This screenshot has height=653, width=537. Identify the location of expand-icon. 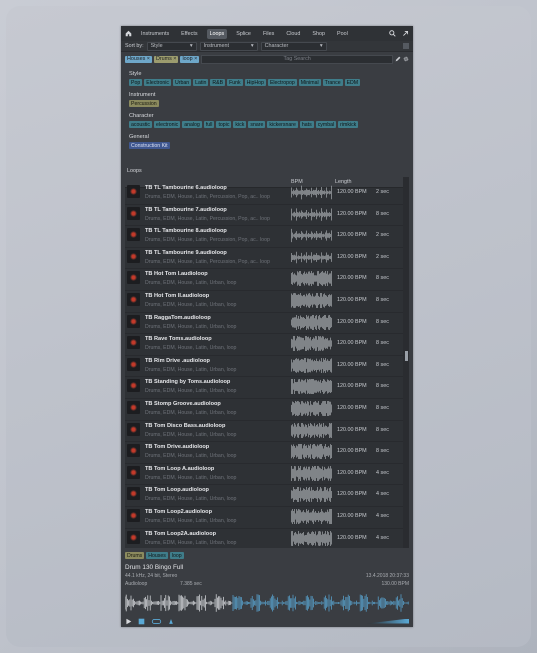
(405, 33).